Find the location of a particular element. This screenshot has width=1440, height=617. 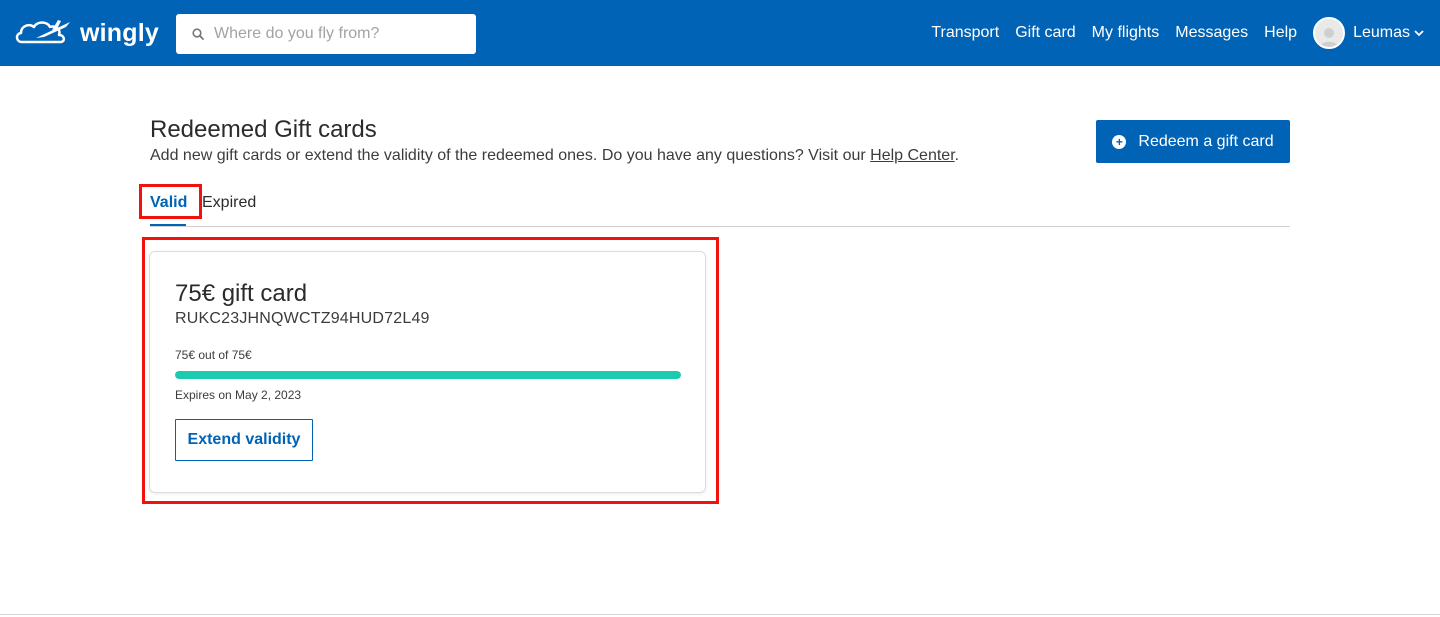

wingly-logo: wingly is located at coordinates (86, 33).